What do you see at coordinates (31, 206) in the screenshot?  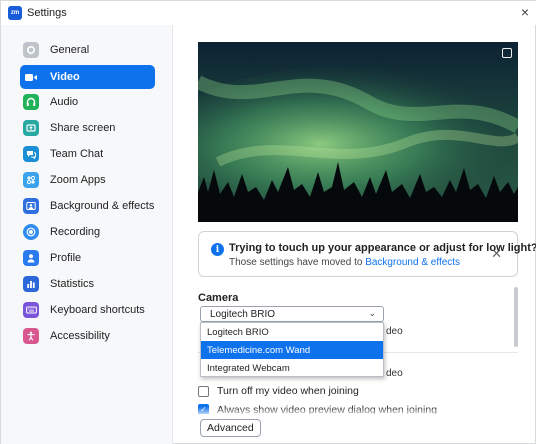 I see `background-person-icon` at bounding box center [31, 206].